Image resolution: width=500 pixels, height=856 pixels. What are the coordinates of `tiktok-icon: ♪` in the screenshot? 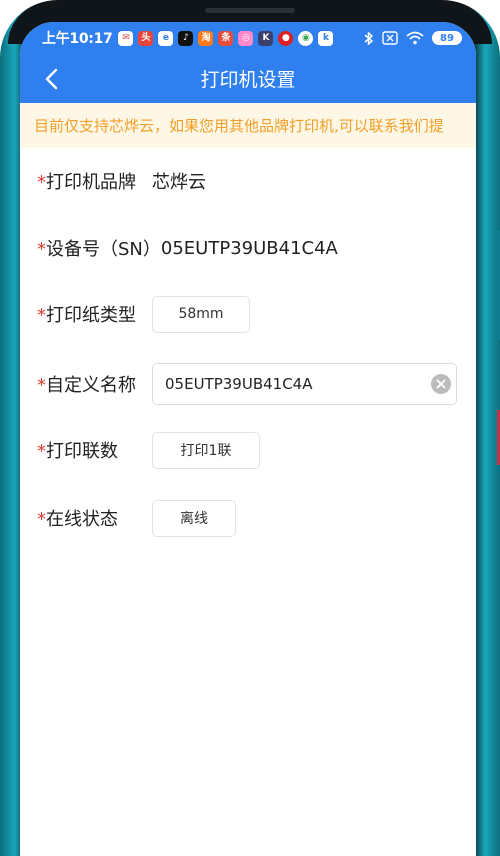 It's located at (186, 38).